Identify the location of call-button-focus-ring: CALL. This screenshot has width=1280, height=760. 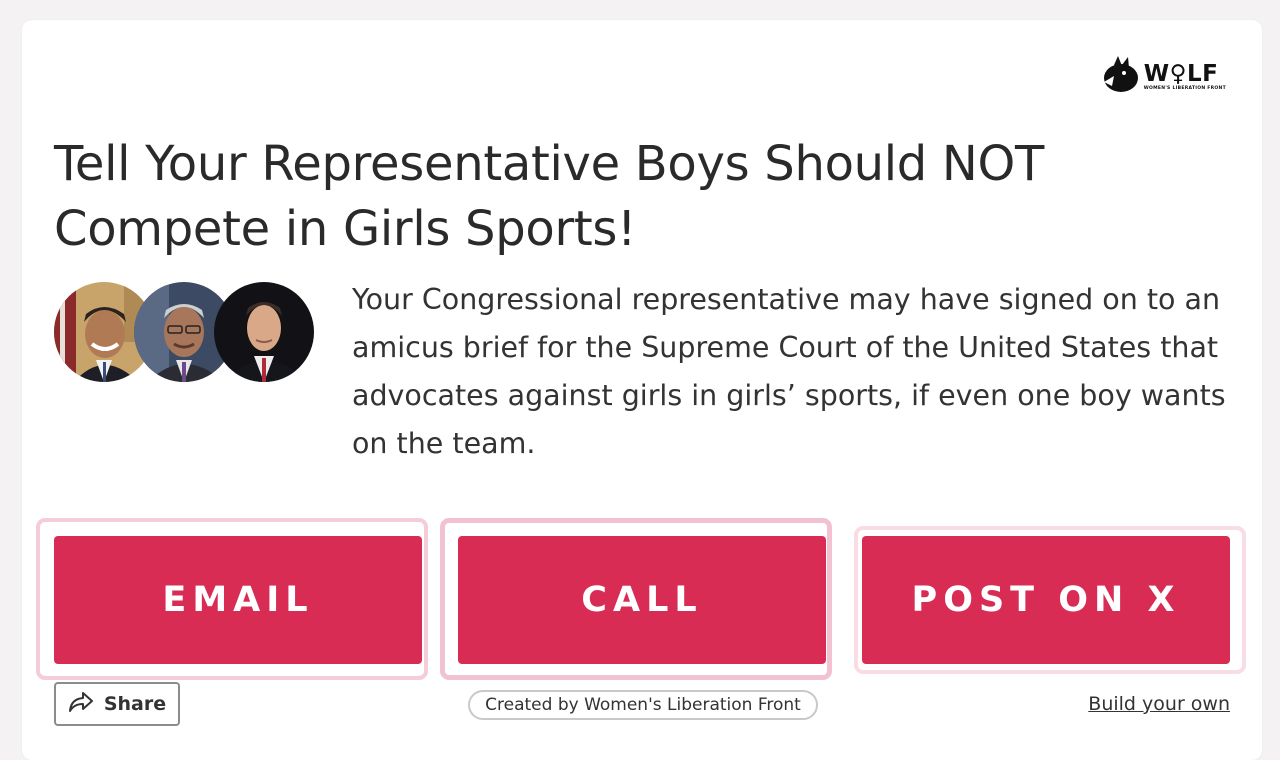
(636, 599).